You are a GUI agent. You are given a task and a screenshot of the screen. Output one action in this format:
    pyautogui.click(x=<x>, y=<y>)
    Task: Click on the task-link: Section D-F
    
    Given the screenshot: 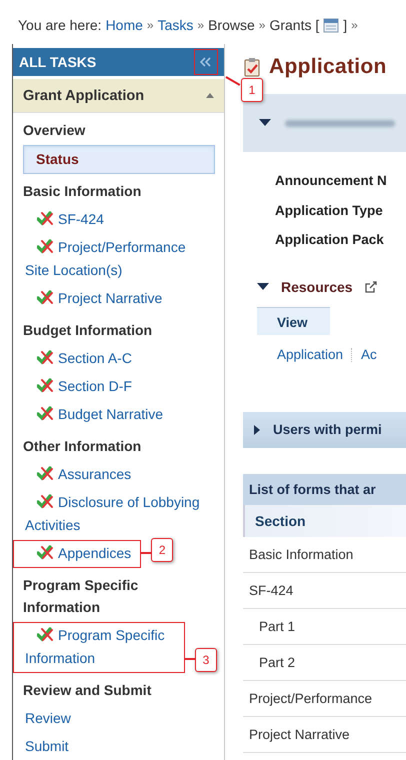 What is the action you would take?
    pyautogui.click(x=111, y=387)
    